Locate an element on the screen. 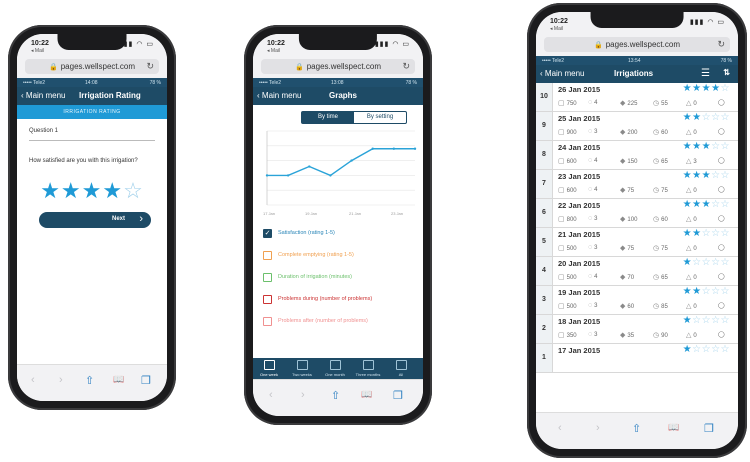  table-row: 10 26 Jan 2015 ★★★★☆ ▢ 750 ◌ 4 ◆ 225 ◷ 55 △ 0 ◯ is located at coordinates (637, 97).